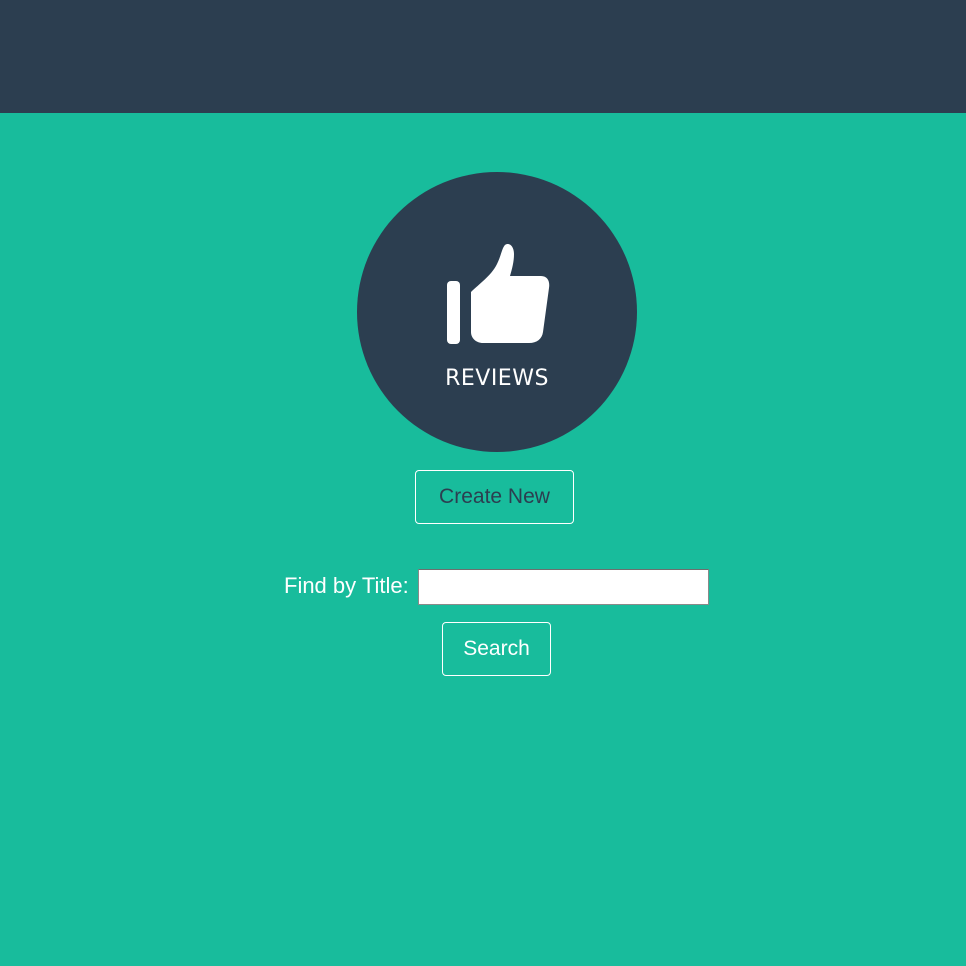  What do you see at coordinates (498, 294) in the screenshot?
I see `thumbs-up-icon` at bounding box center [498, 294].